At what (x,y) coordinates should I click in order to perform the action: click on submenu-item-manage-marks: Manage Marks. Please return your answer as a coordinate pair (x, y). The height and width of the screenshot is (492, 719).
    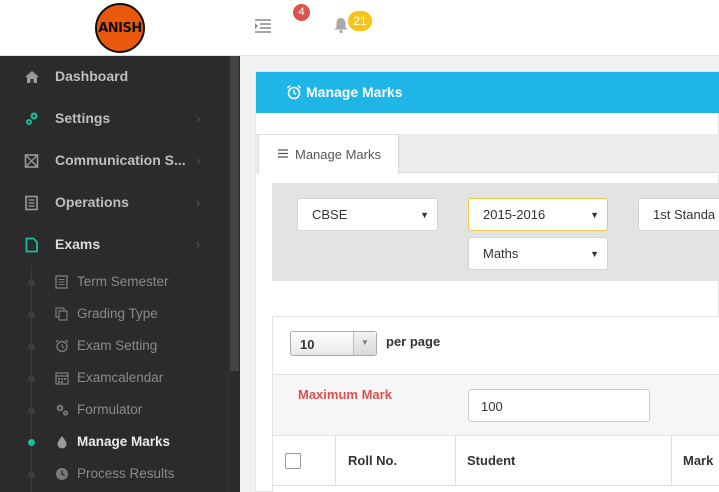
    Looking at the image, I should click on (114, 442).